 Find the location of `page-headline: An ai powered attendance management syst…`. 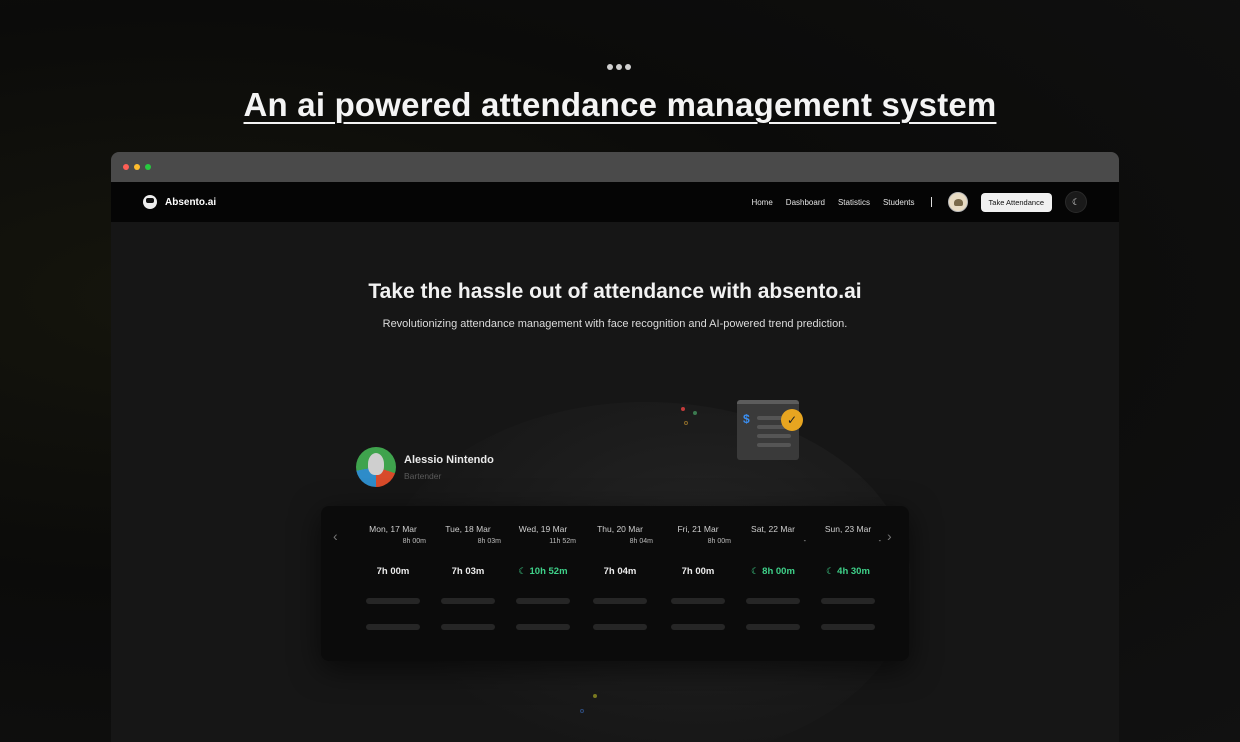

page-headline: An ai powered attendance management syst… is located at coordinates (620, 105).